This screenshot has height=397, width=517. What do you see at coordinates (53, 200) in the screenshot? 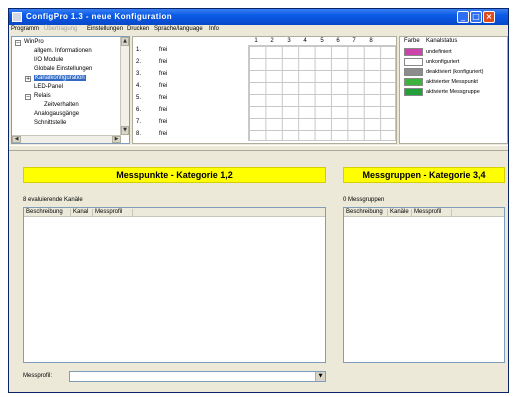
I see `messpunkte-count: 8 evaluierende Kanäle` at bounding box center [53, 200].